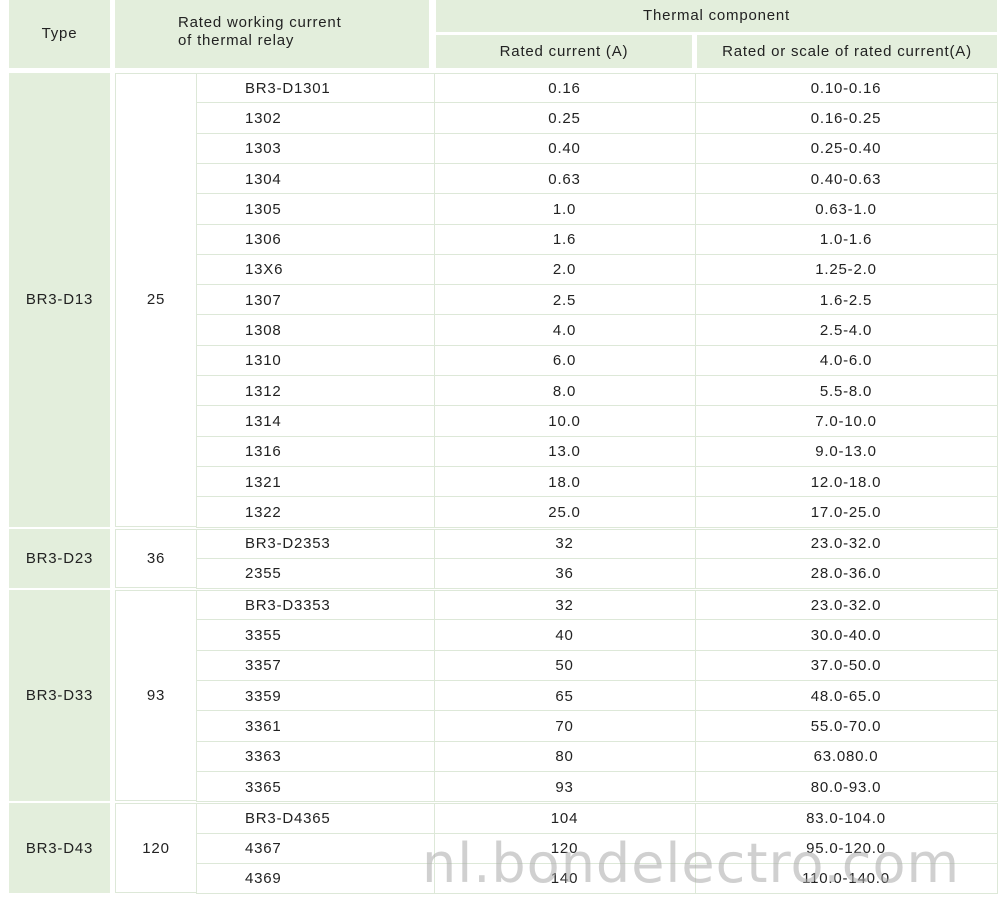 The height and width of the screenshot is (897, 1000). Describe the element at coordinates (564, 88) in the screenshot. I see `rated-current-cell: 0.16` at that location.